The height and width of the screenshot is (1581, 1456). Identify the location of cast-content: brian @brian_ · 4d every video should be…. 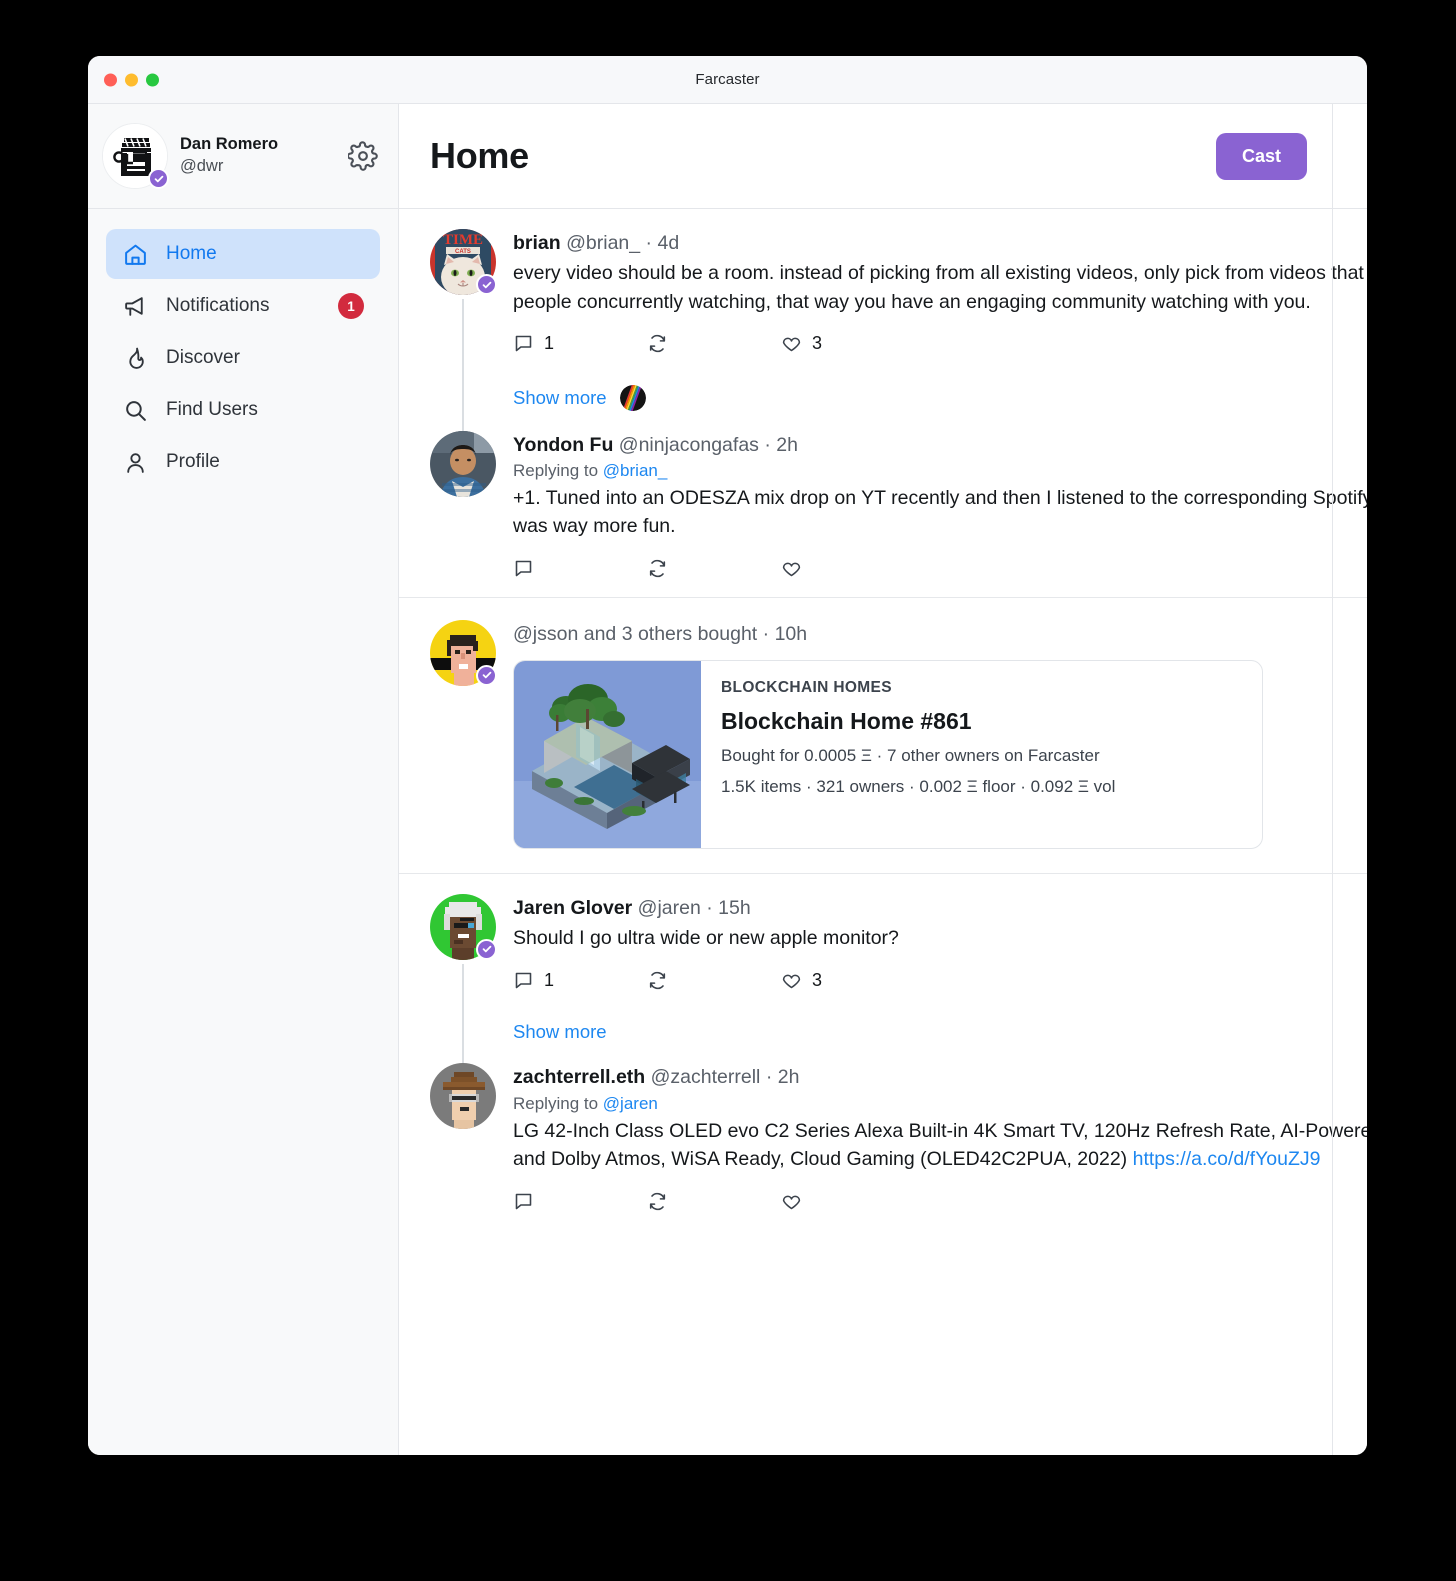
(940, 320).